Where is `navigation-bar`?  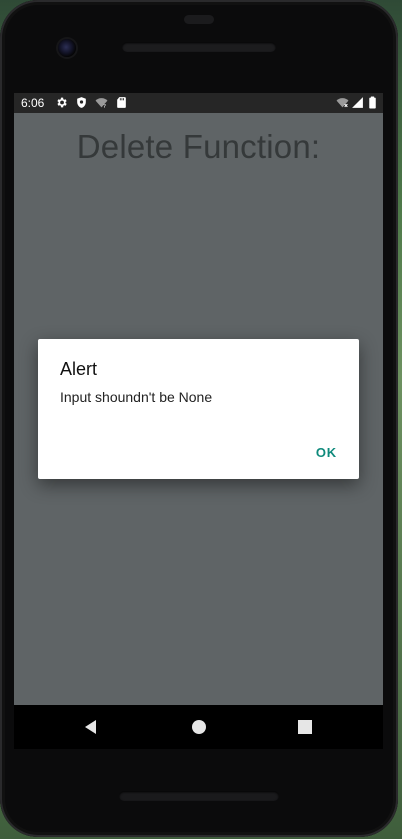 navigation-bar is located at coordinates (198, 727).